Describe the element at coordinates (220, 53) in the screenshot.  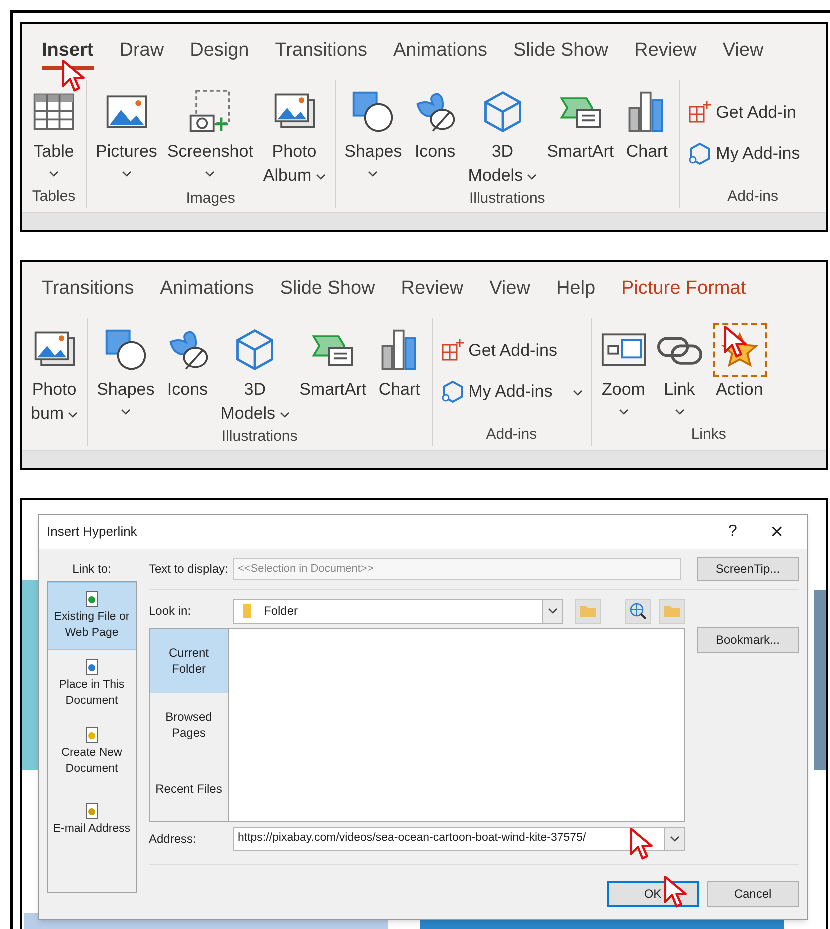
I see `ribbon-tab: Design` at that location.